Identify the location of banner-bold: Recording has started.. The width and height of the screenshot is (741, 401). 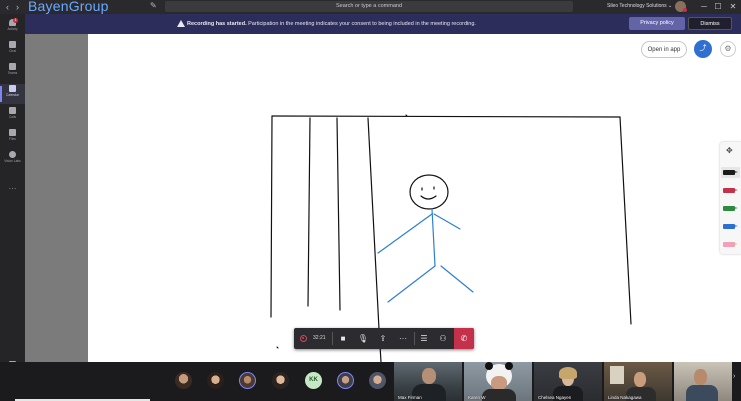
(217, 24).